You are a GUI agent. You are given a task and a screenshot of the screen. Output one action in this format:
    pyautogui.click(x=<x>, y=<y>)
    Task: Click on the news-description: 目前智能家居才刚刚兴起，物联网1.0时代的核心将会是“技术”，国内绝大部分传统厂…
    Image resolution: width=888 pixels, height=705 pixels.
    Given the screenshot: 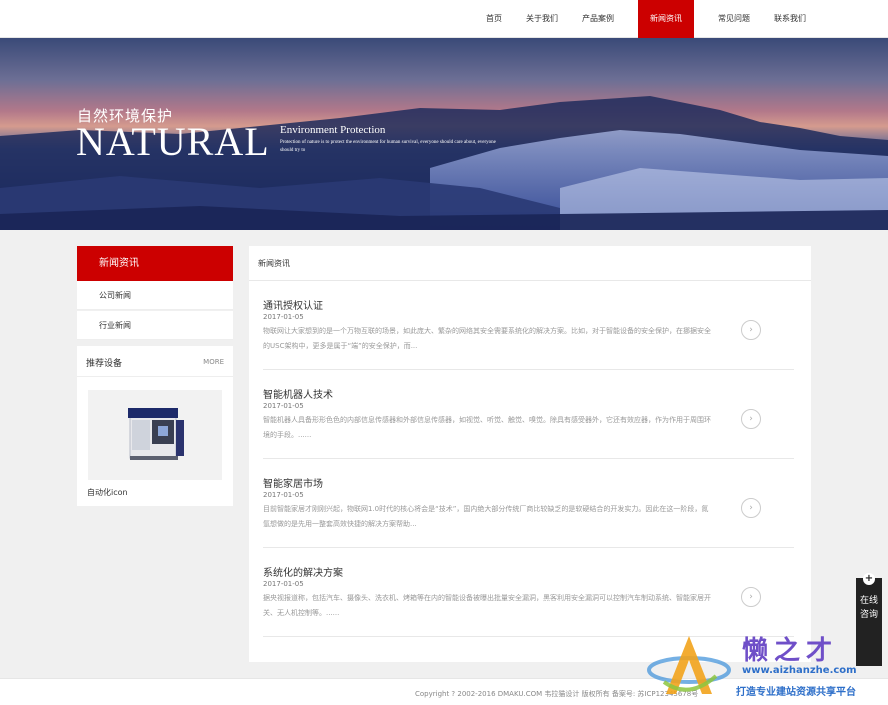 What is the action you would take?
    pyautogui.click(x=486, y=516)
    